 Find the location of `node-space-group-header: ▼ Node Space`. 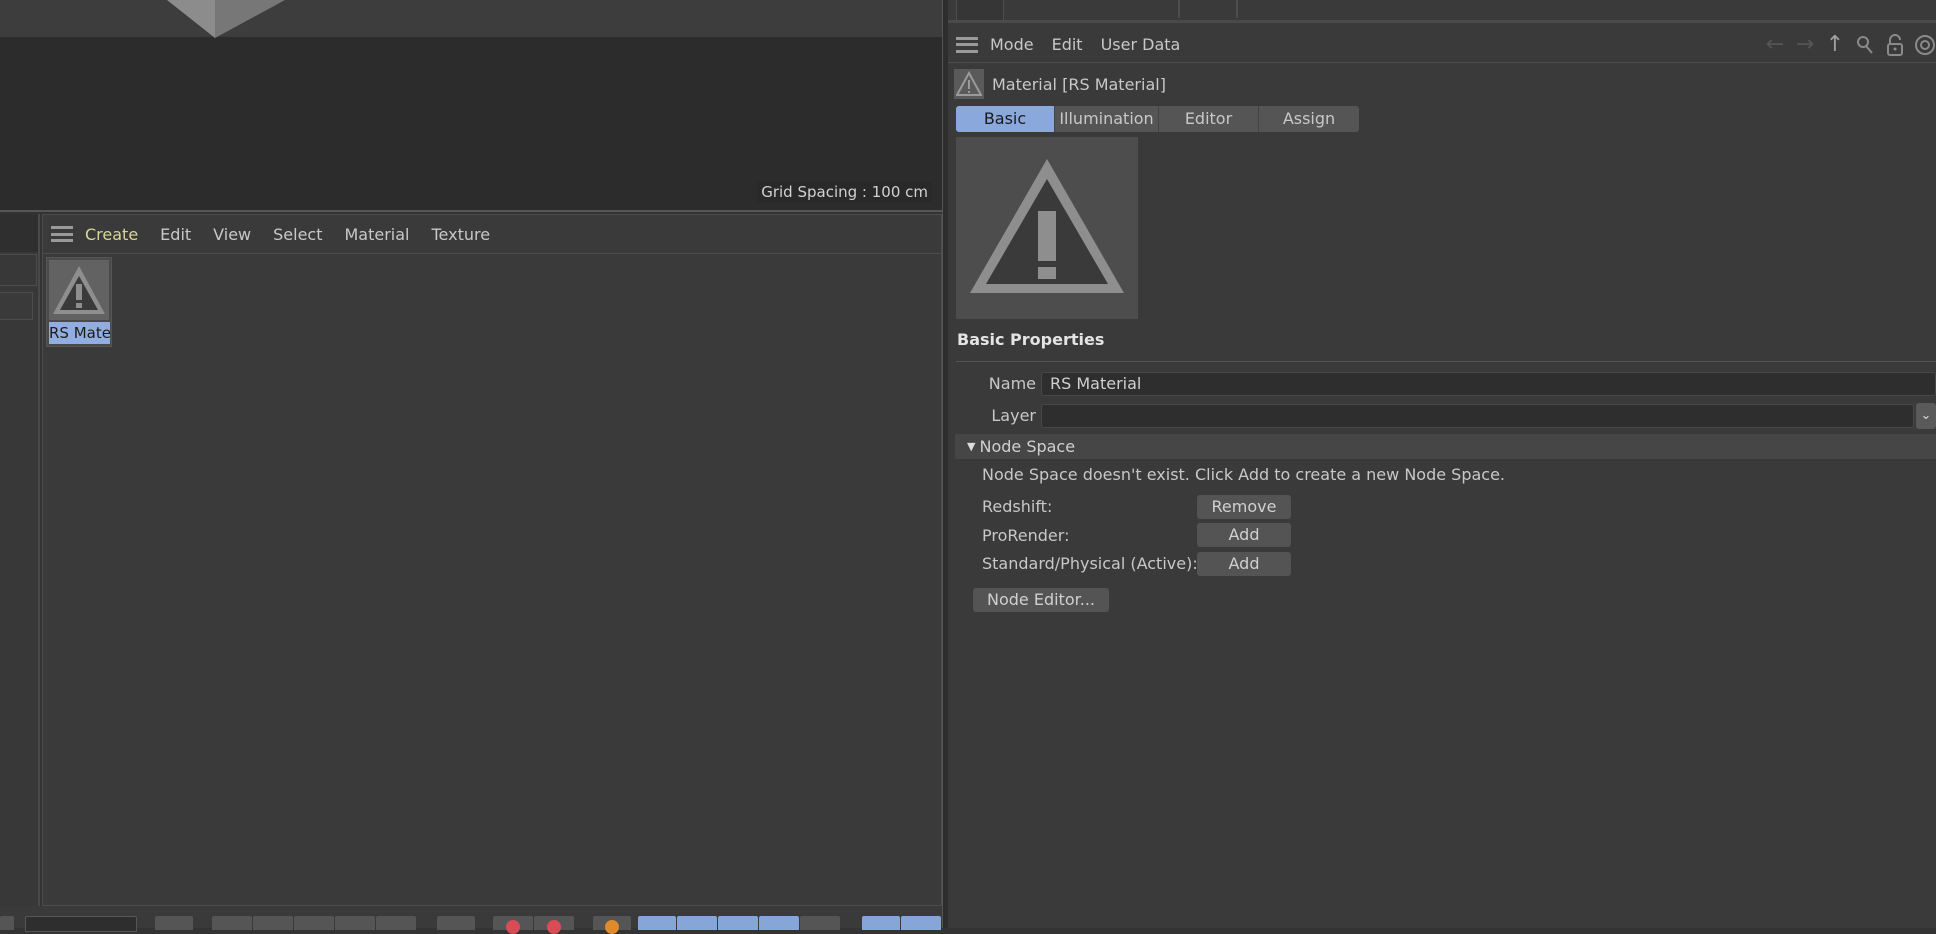

node-space-group-header: ▼ Node Space is located at coordinates (1445, 446).